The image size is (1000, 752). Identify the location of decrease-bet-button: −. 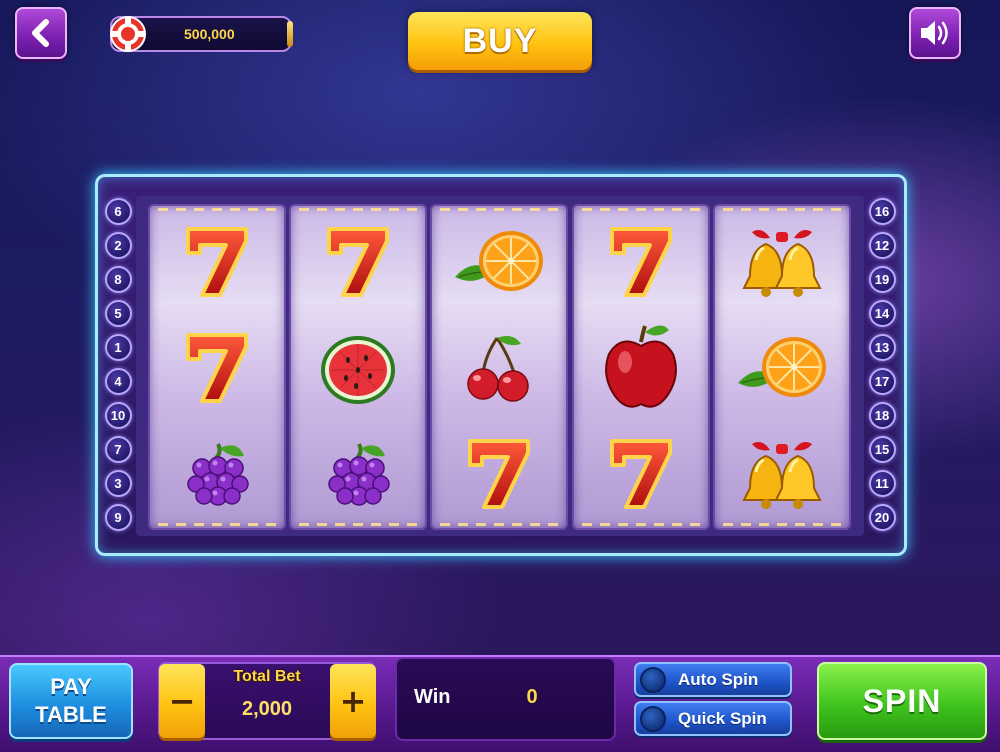
(182, 701).